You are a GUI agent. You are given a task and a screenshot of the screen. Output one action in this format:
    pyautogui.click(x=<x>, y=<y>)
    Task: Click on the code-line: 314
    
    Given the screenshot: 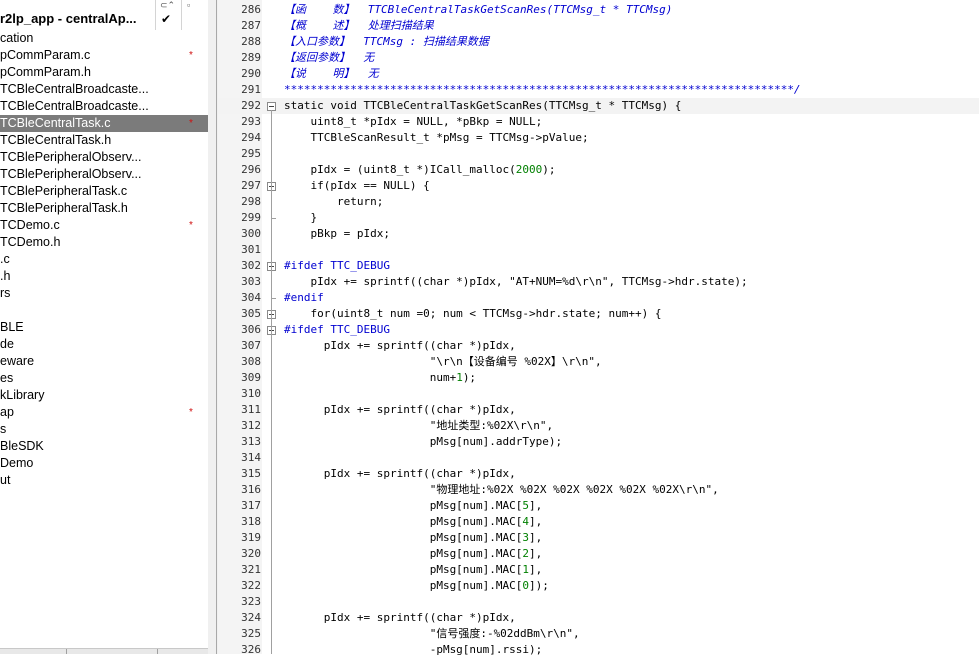 What is the action you would take?
    pyautogui.click(x=598, y=458)
    